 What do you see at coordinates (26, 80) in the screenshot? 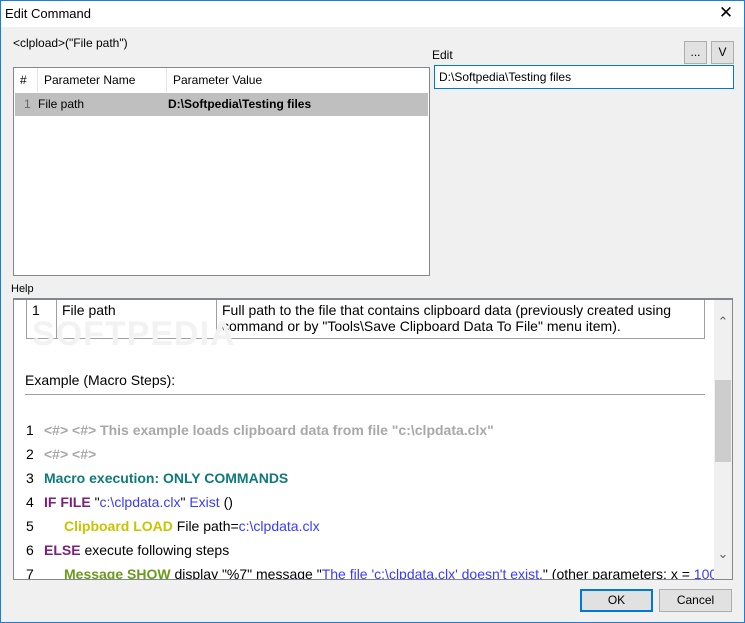
I see `column-header-index: #` at bounding box center [26, 80].